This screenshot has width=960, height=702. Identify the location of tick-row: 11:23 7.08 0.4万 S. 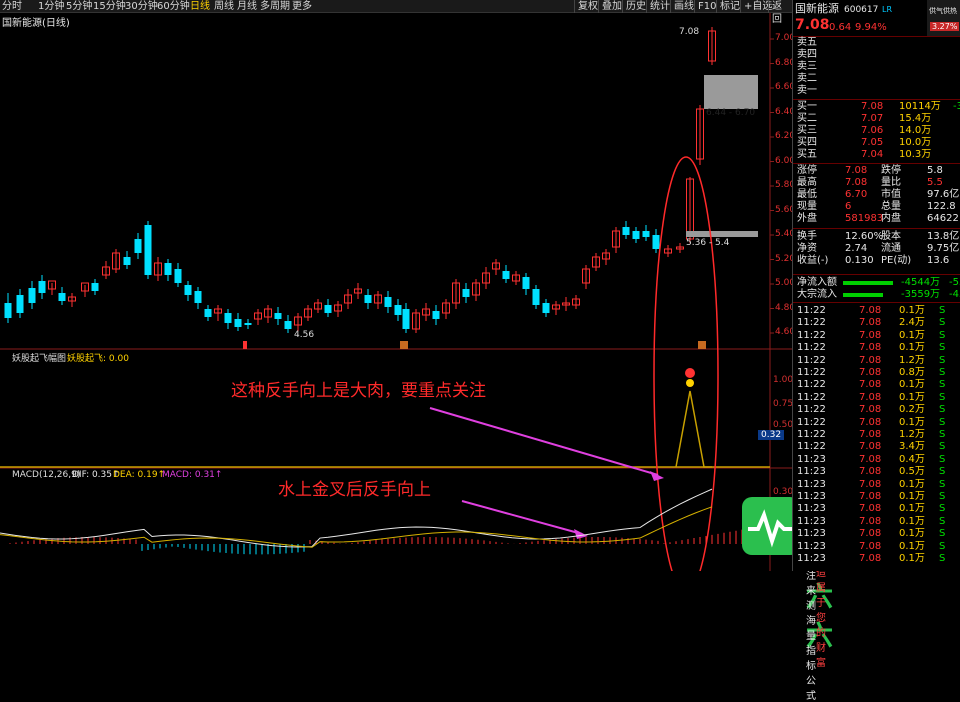
(877, 460).